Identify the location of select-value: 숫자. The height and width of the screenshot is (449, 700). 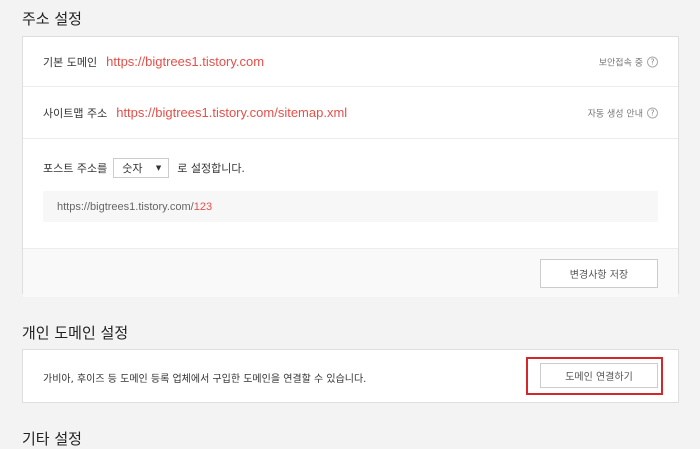
(132, 168).